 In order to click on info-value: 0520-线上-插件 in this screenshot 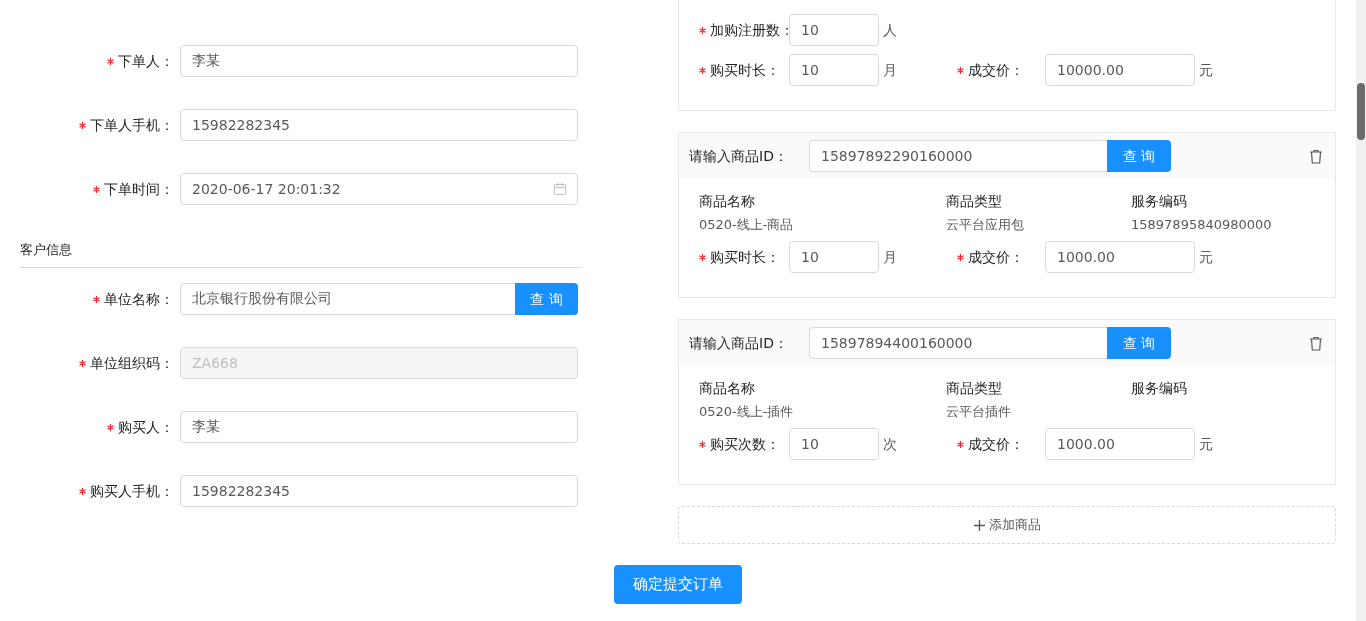, I will do `click(747, 412)`.